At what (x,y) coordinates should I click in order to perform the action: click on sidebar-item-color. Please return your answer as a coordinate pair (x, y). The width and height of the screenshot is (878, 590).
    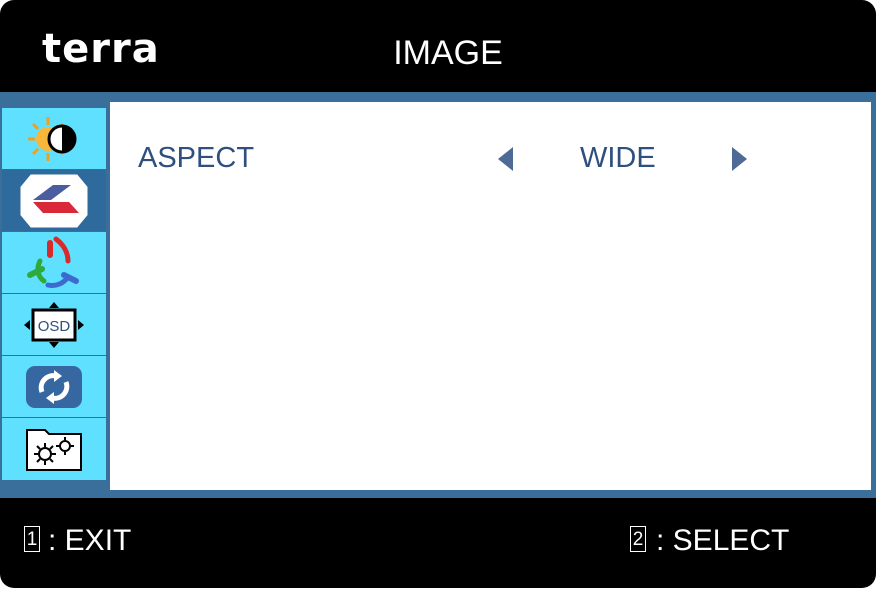
    Looking at the image, I should click on (54, 263).